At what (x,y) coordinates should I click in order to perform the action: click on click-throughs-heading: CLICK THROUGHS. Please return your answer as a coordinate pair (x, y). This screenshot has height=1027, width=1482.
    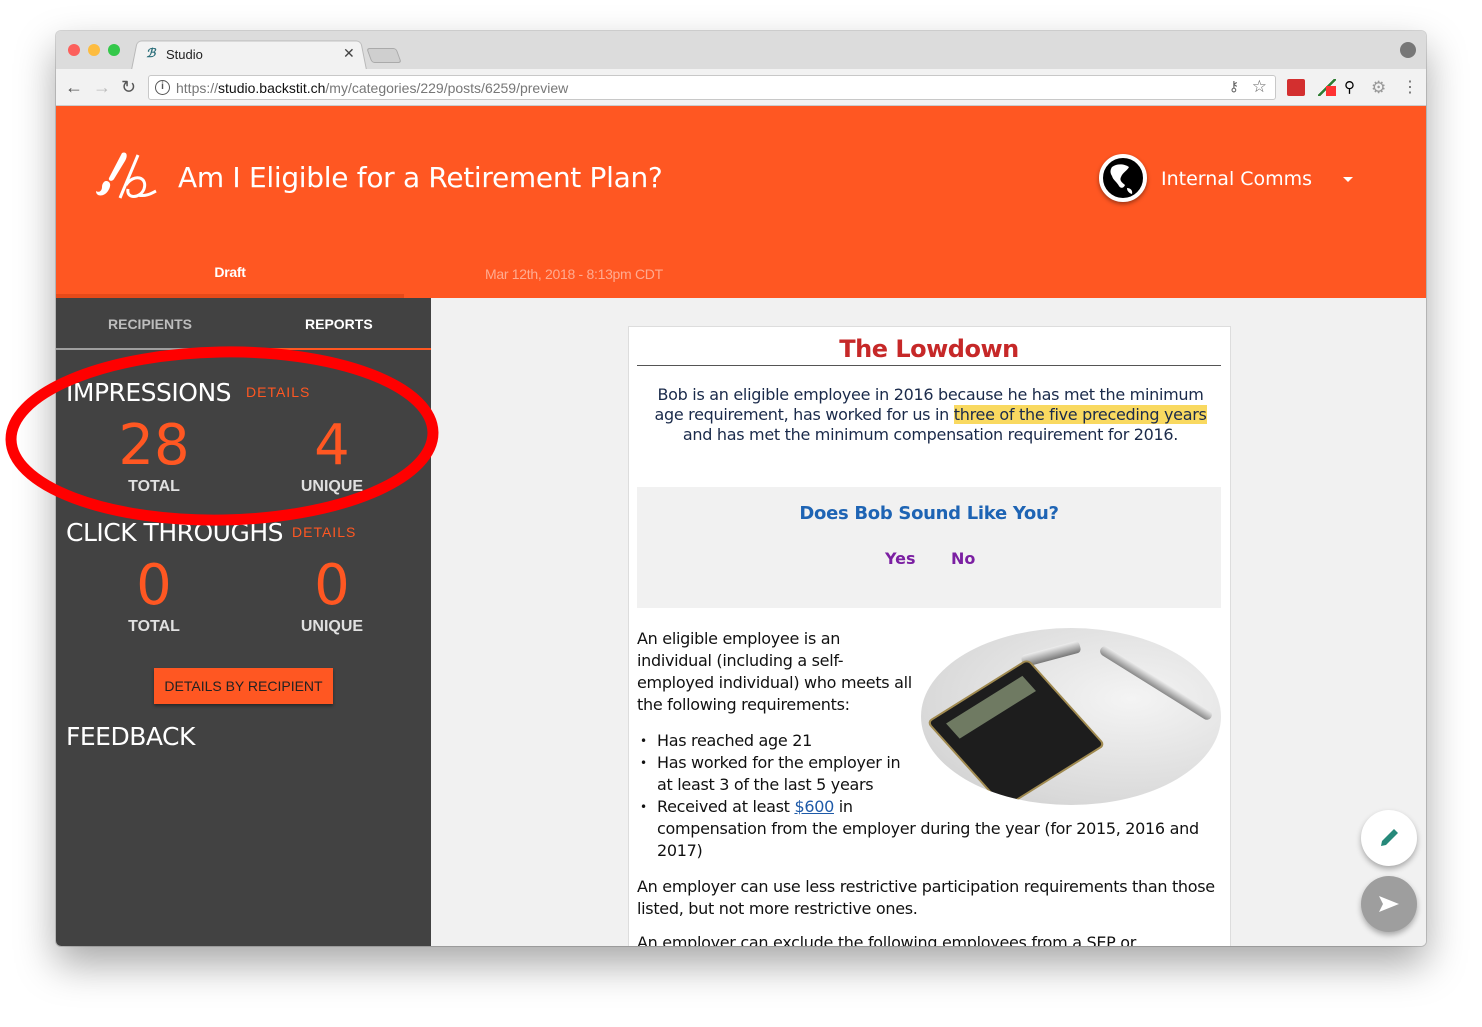
    Looking at the image, I should click on (175, 532).